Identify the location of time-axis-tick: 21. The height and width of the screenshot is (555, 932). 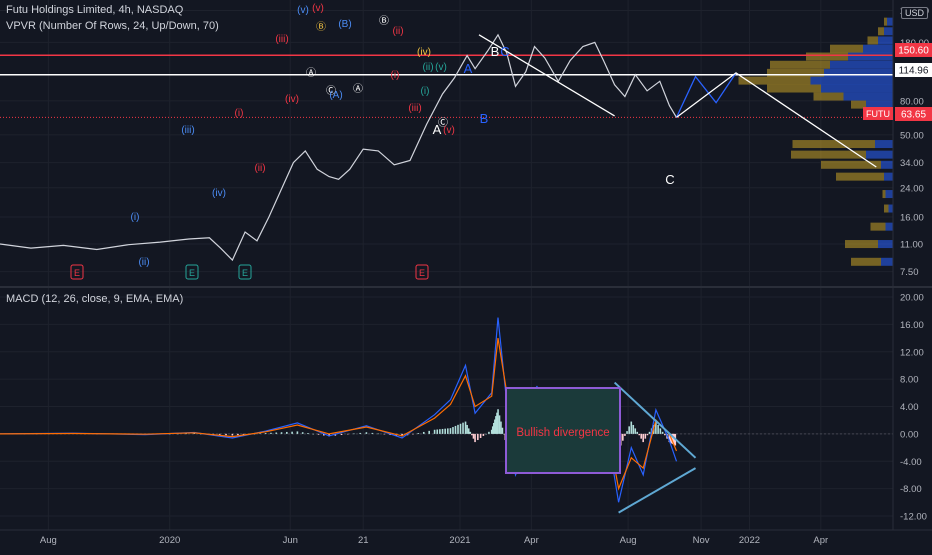
(363, 540).